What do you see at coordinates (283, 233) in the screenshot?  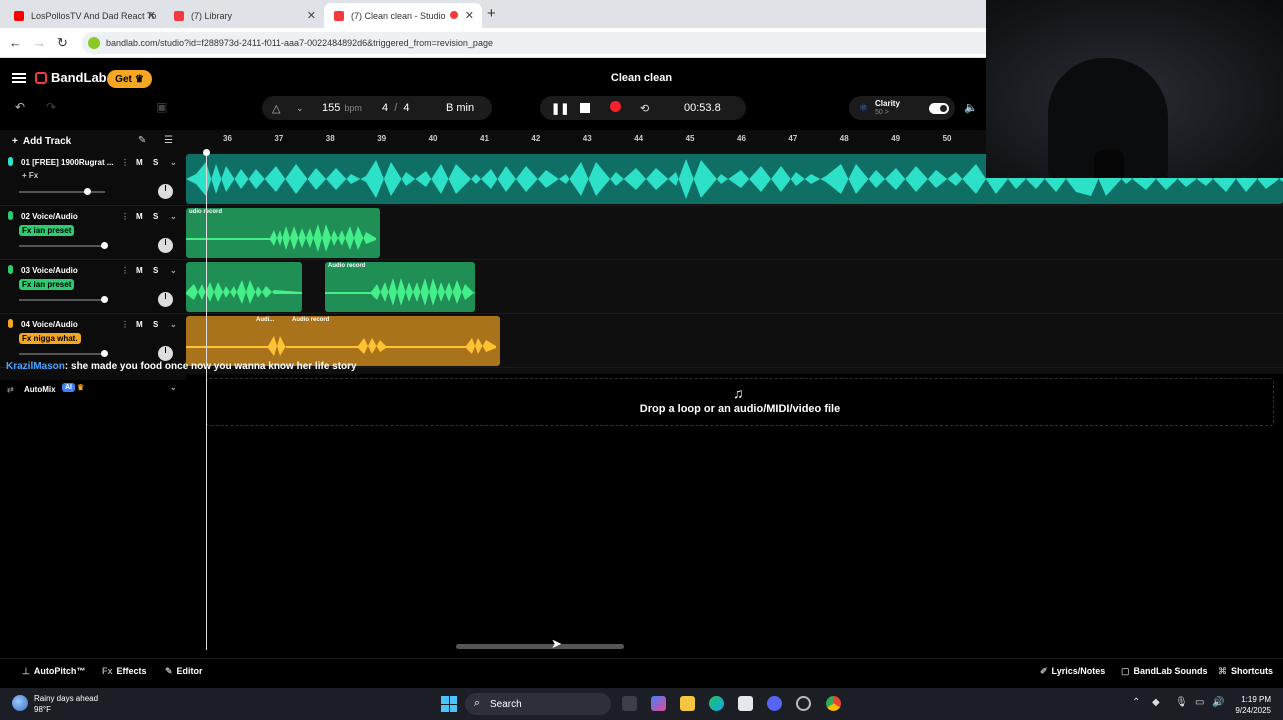 I see `audio-clip: udio record` at bounding box center [283, 233].